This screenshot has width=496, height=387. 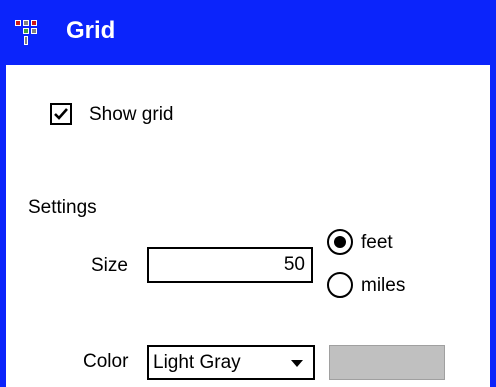 What do you see at coordinates (230, 265) in the screenshot?
I see `size-input: 50` at bounding box center [230, 265].